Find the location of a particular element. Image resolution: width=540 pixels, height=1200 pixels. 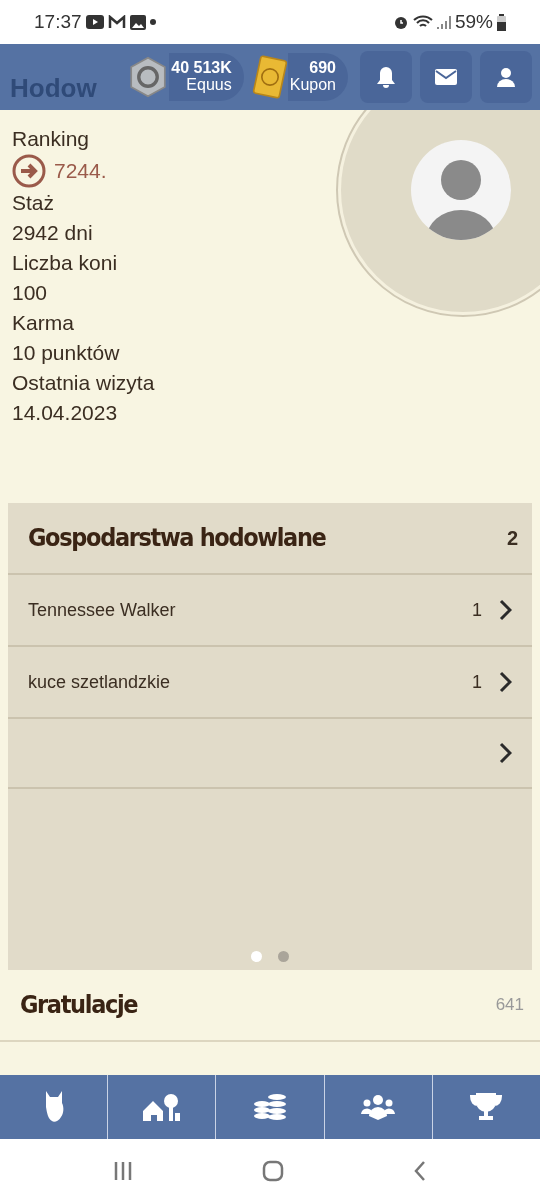

bell-button is located at coordinates (386, 77).